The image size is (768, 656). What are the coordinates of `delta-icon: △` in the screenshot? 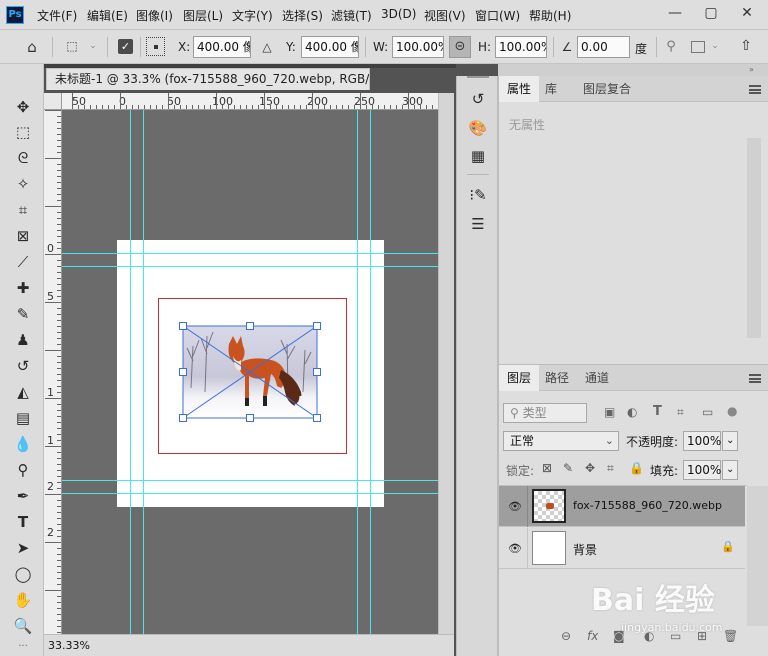 It's located at (267, 47).